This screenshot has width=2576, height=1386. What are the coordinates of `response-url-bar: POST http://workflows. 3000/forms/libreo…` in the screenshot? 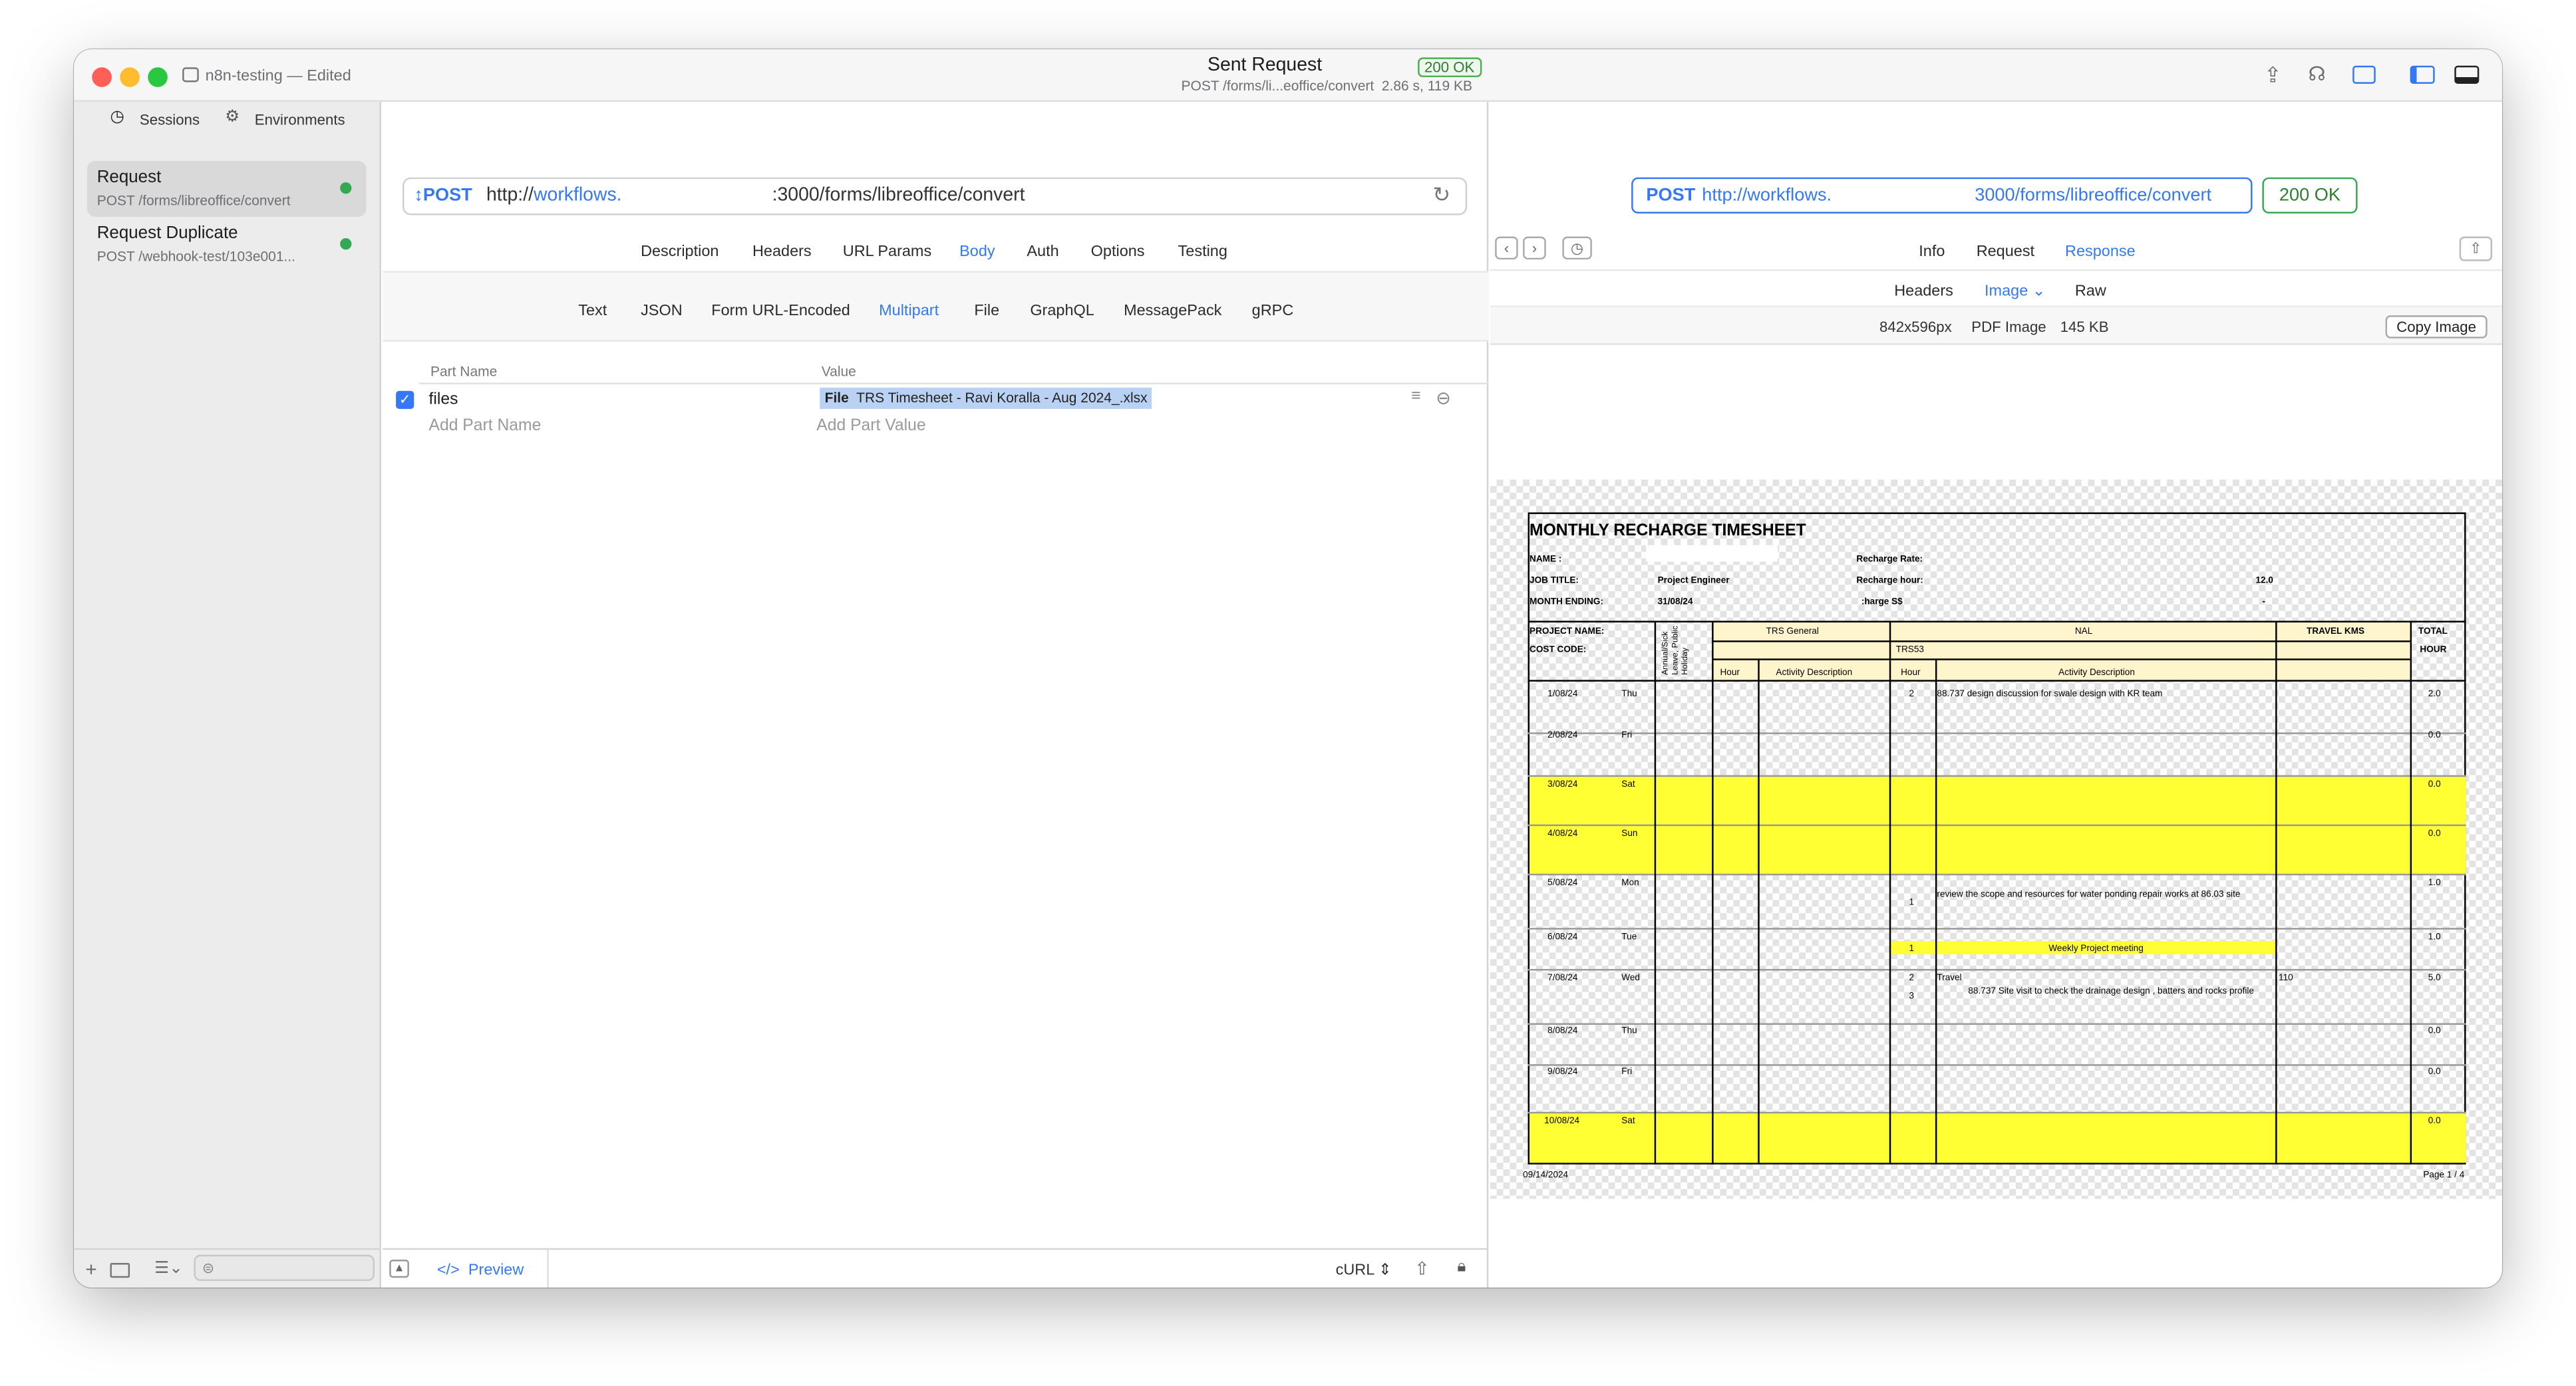 It's located at (1942, 195).